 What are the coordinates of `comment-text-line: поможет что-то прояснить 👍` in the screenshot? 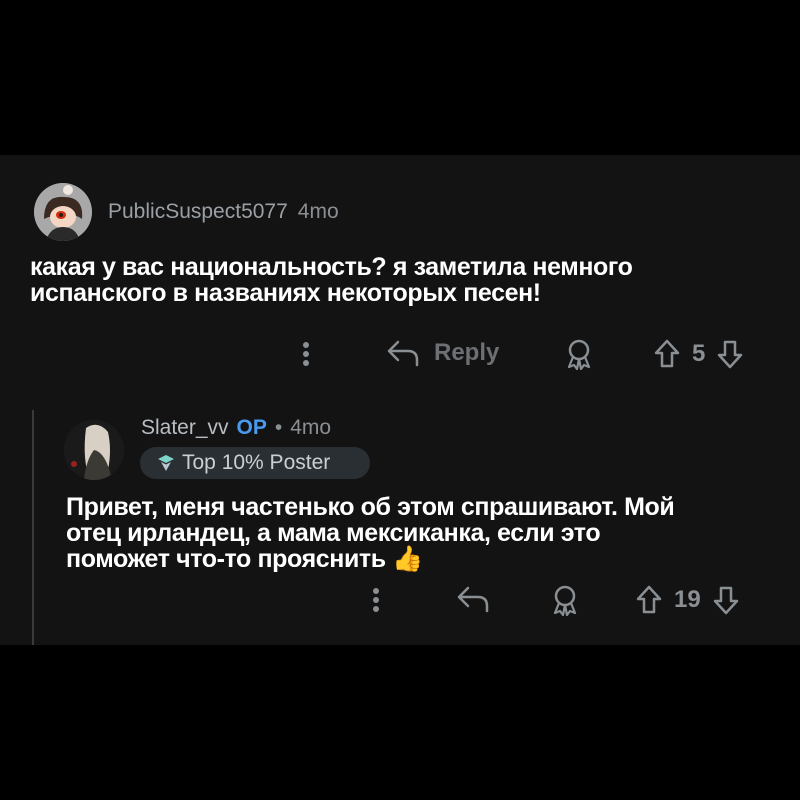 It's located at (416, 559).